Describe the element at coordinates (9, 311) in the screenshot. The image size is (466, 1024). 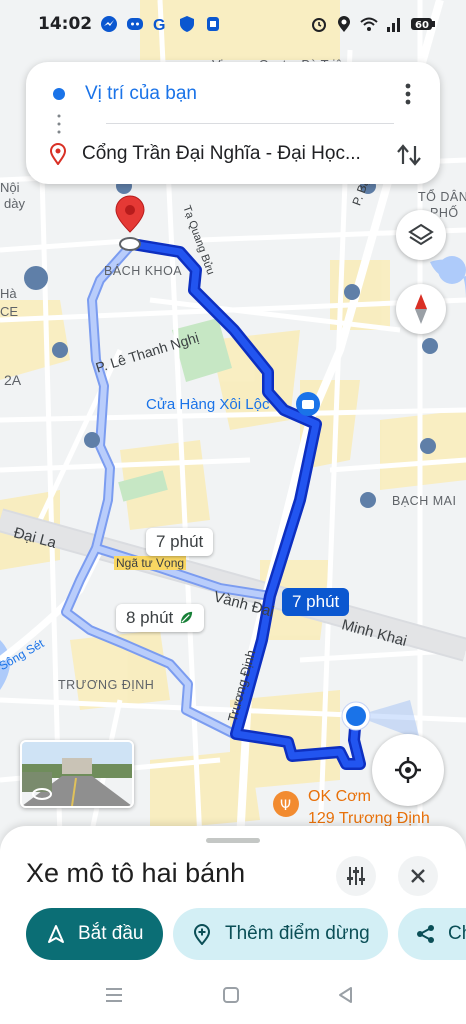
I see `map-label-ce: CE` at that location.